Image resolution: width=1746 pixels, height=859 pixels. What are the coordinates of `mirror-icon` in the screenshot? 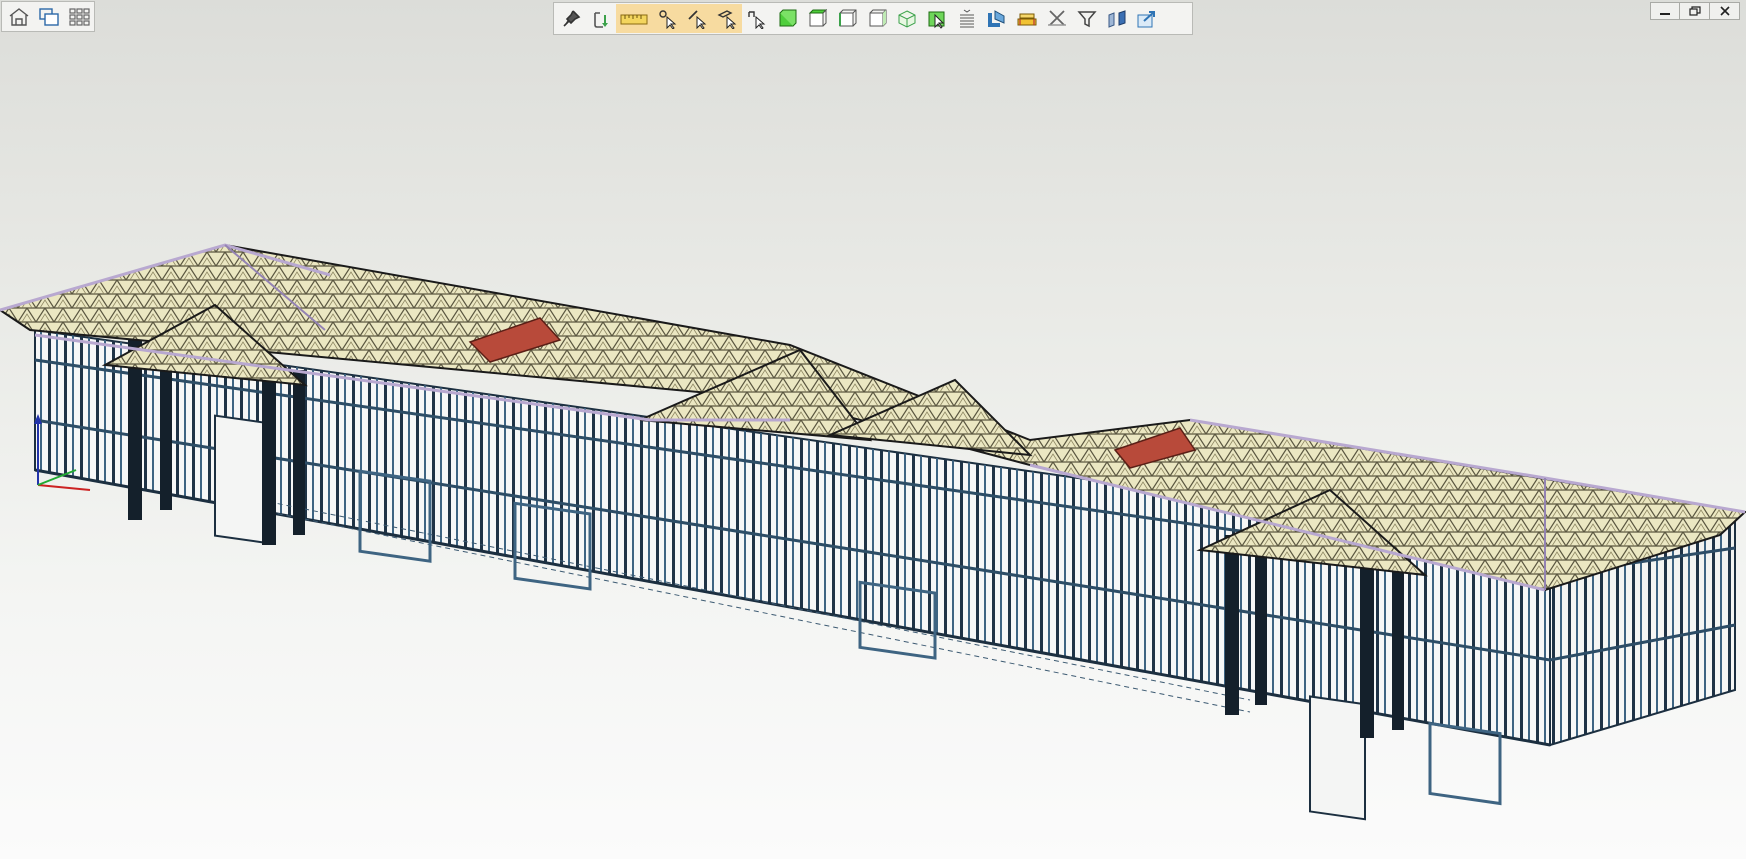 It's located at (1117, 18).